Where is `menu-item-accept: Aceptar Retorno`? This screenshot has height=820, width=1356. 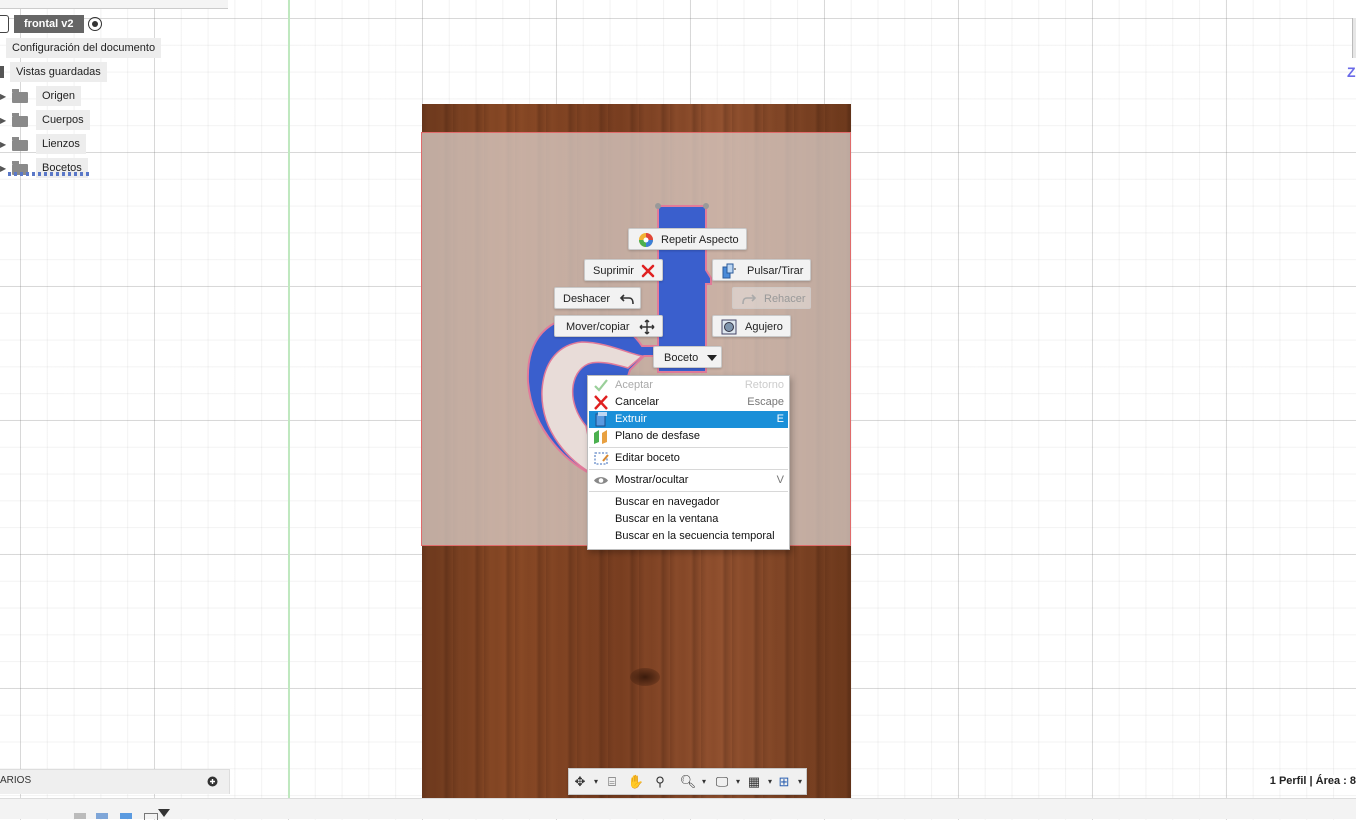
menu-item-accept: Aceptar Retorno is located at coordinates (688, 385).